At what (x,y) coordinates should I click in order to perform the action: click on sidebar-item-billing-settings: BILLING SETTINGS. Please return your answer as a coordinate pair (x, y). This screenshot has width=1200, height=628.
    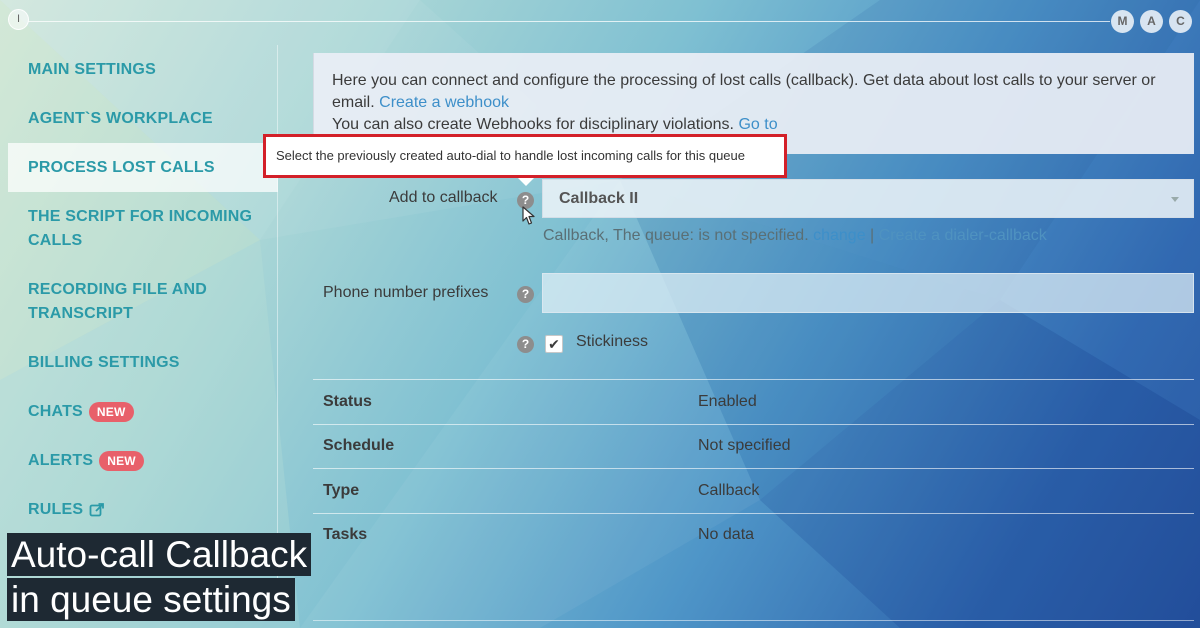
    Looking at the image, I should click on (143, 362).